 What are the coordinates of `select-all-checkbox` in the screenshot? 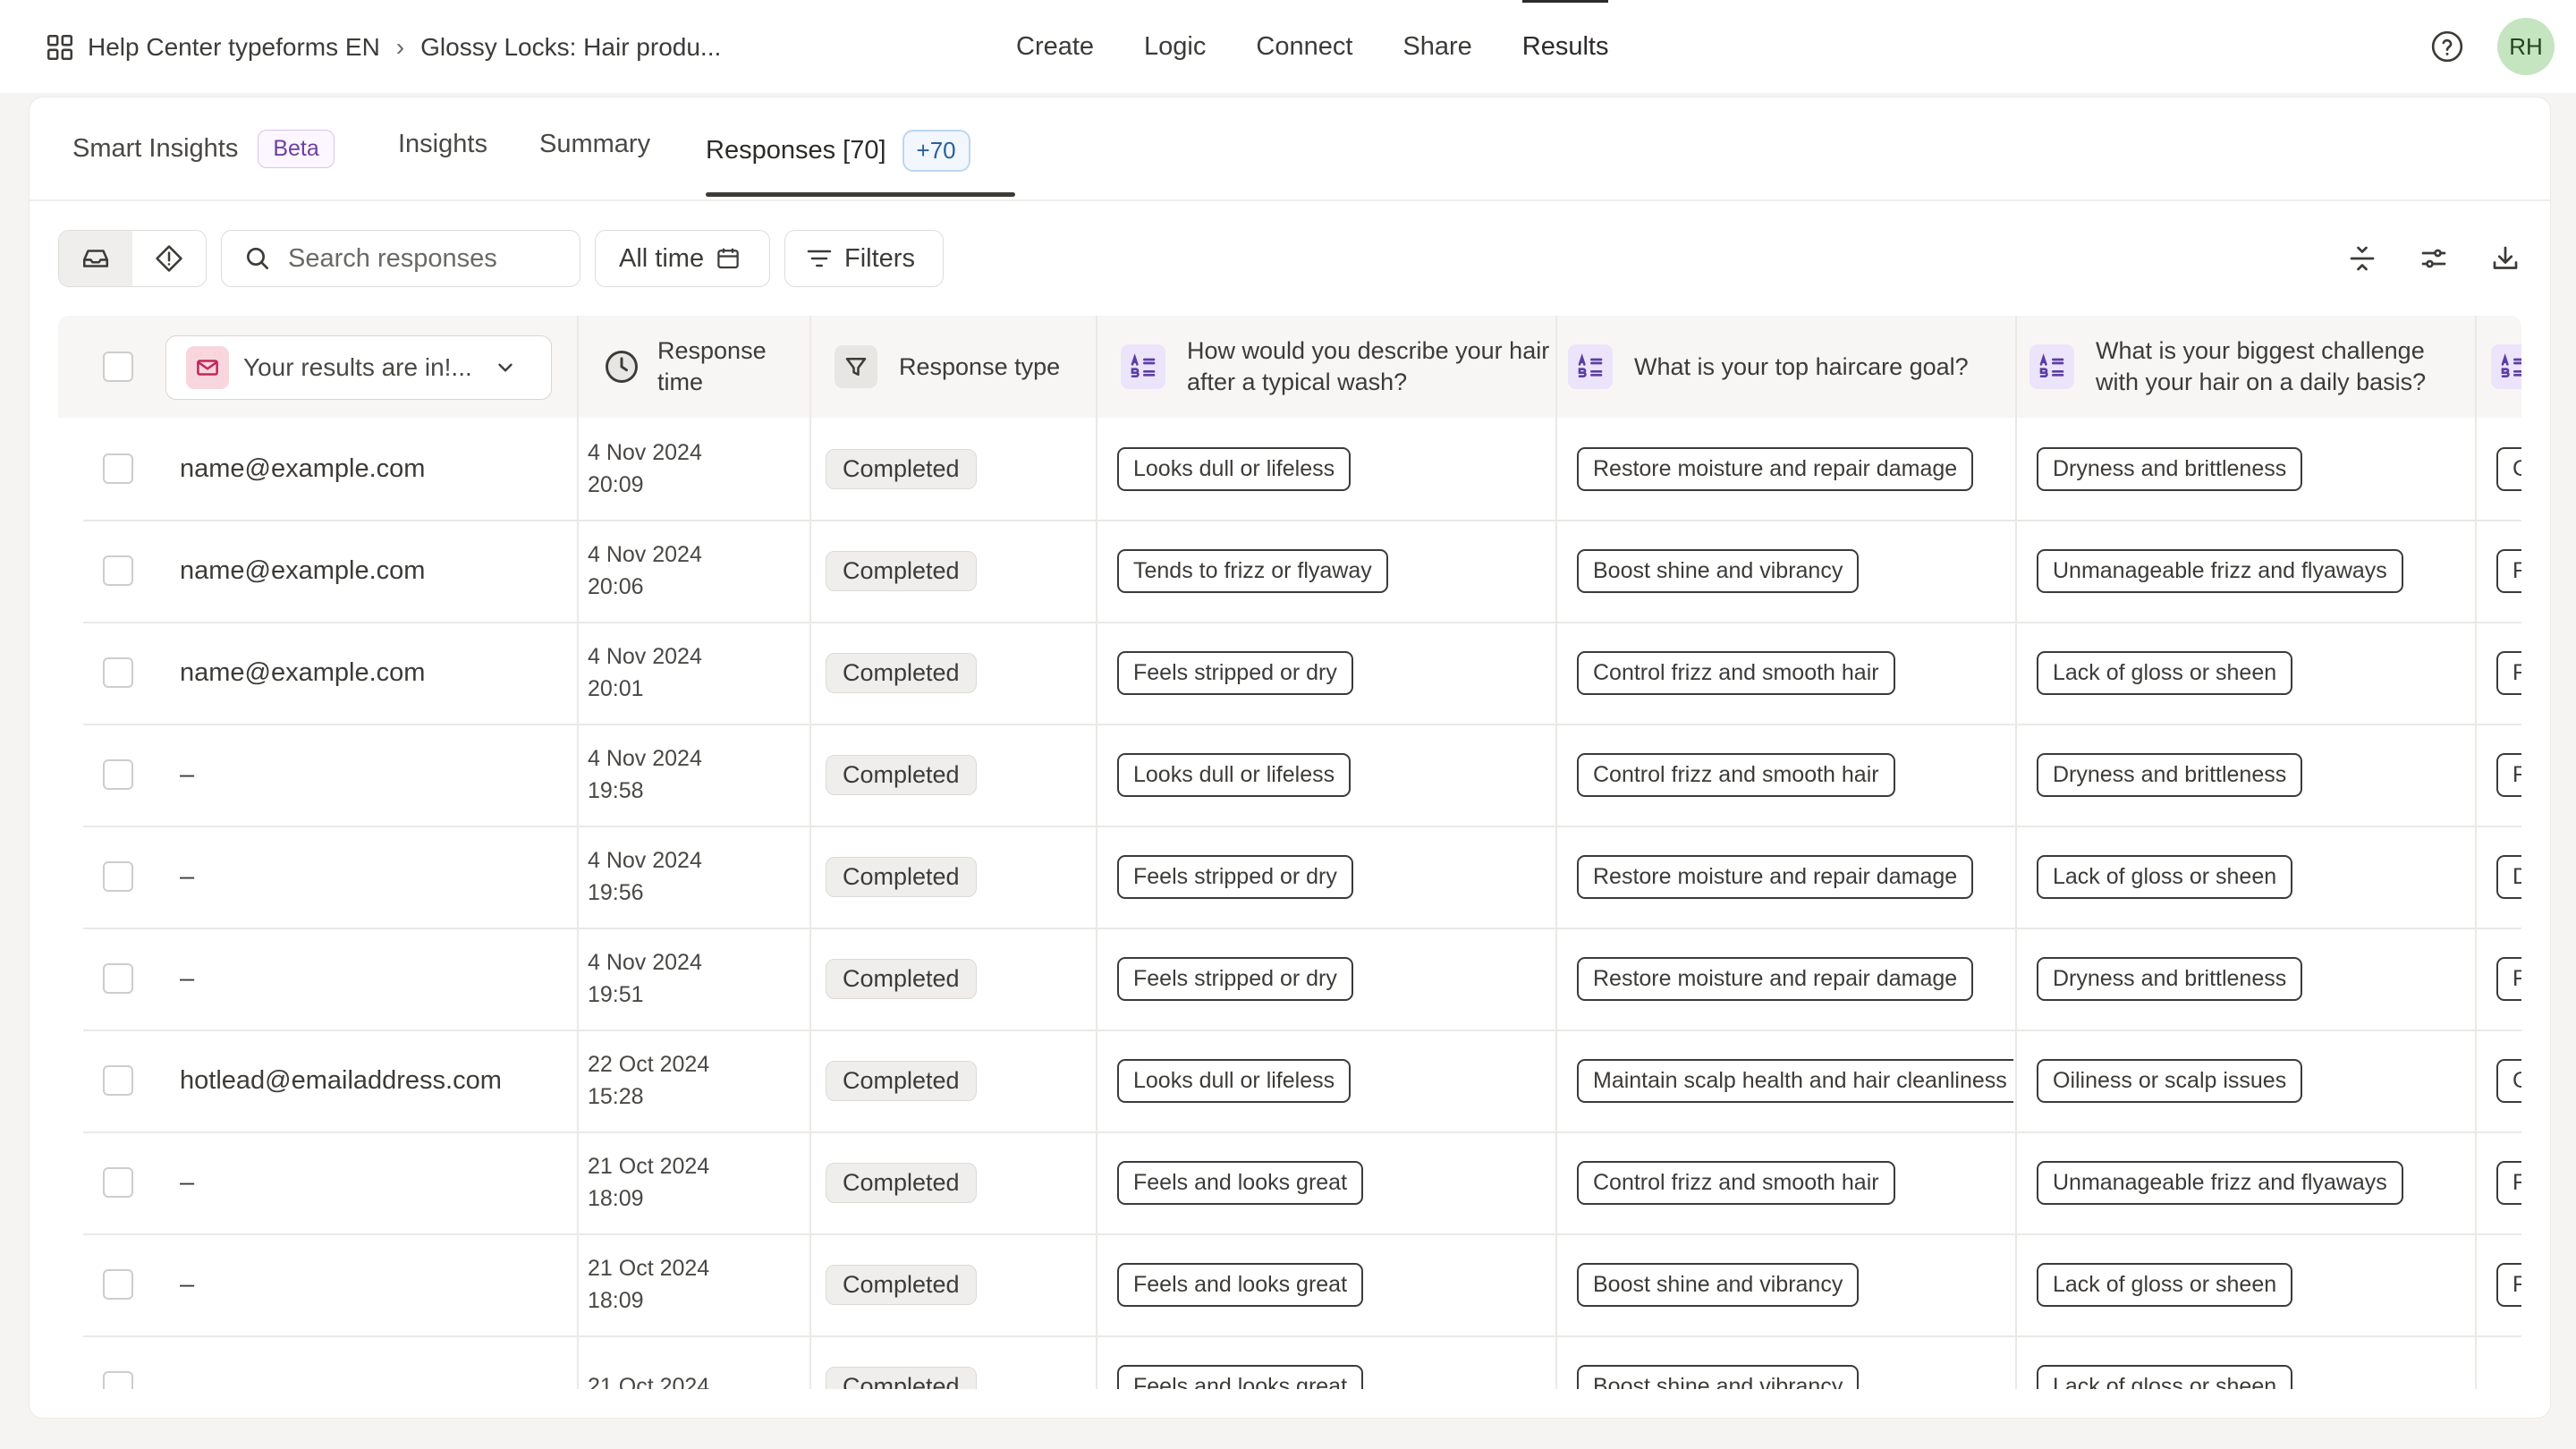 It's located at (118, 367).